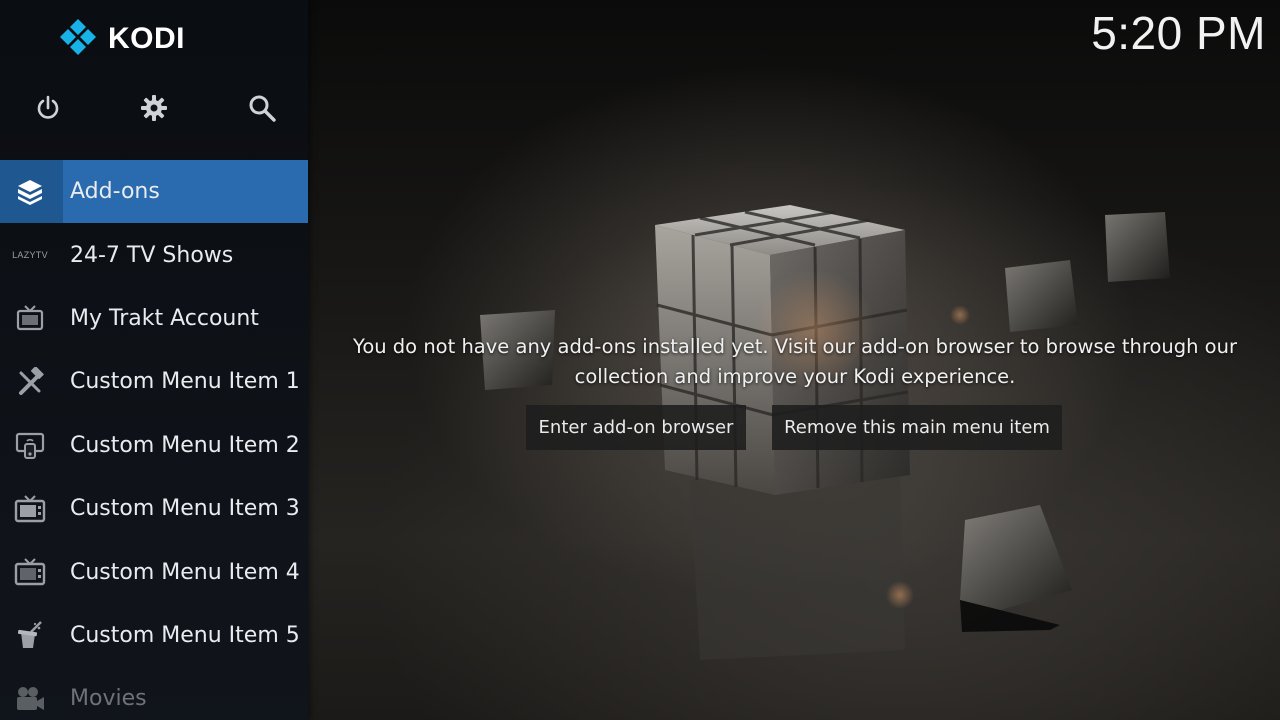  What do you see at coordinates (108, 699) in the screenshot?
I see `menu-item-label: Movies` at bounding box center [108, 699].